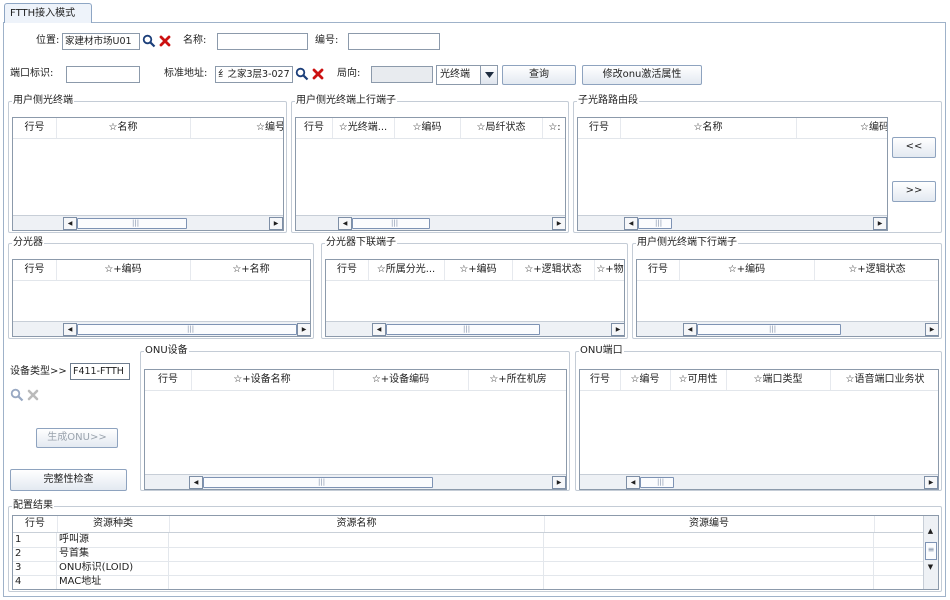  Describe the element at coordinates (884, 380) in the screenshot. I see `column-header: ☆语音端口业务状` at that location.